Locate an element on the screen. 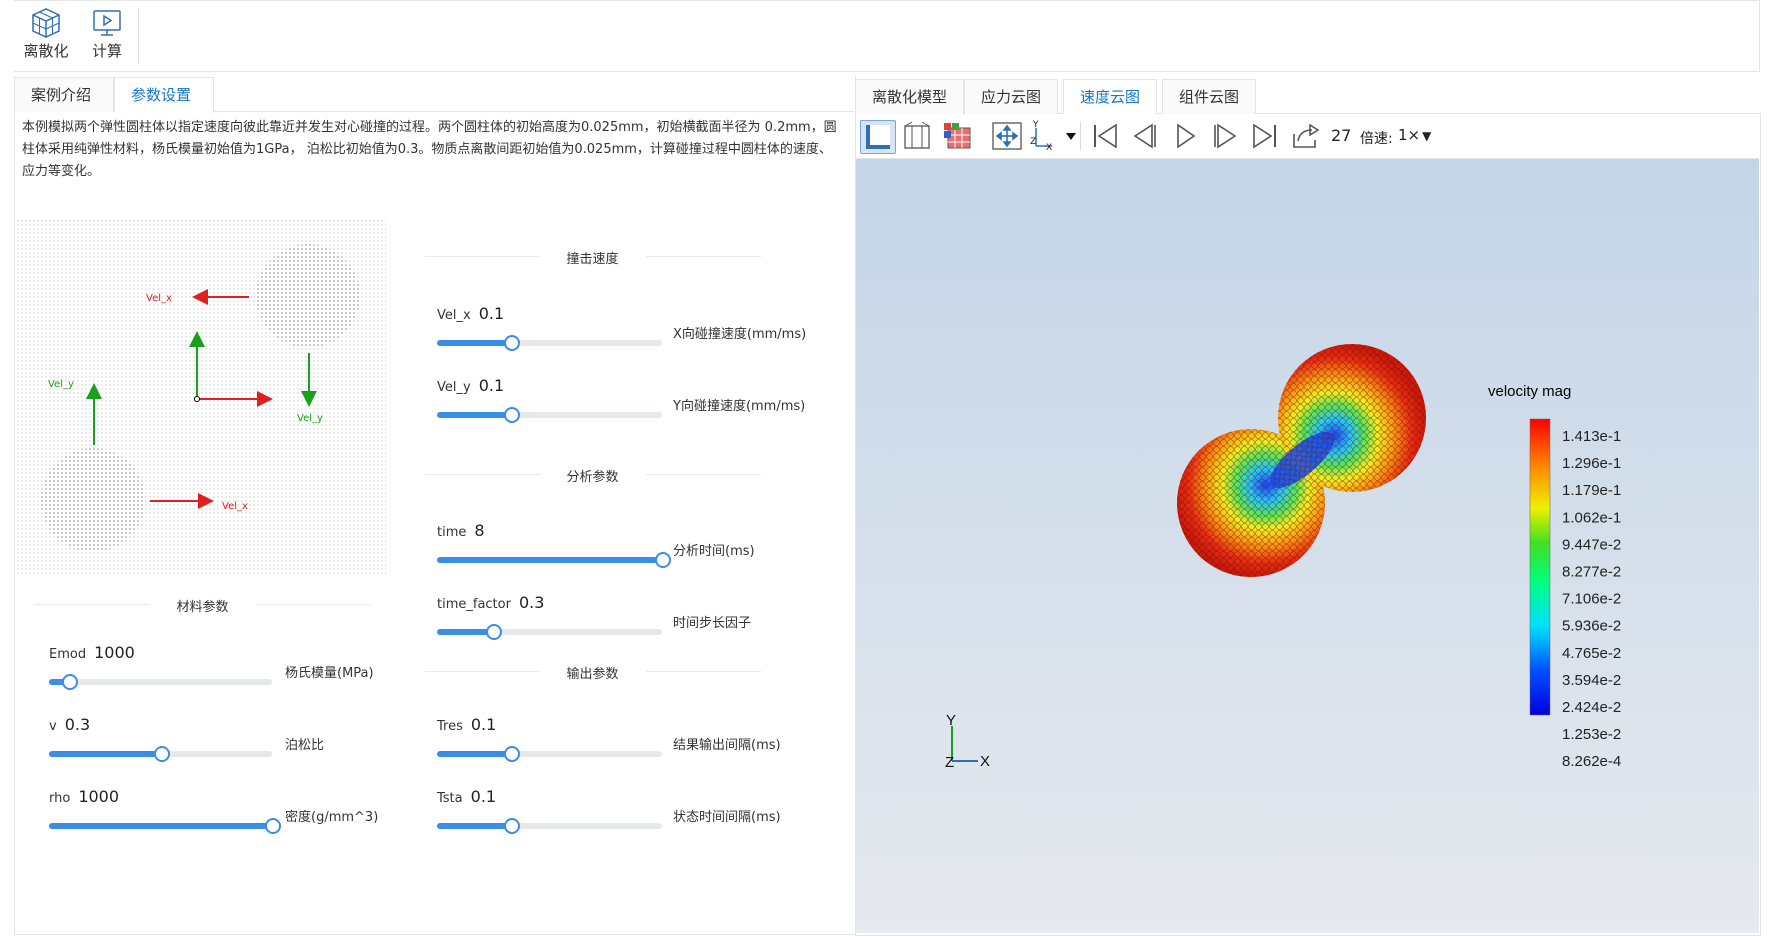  tab-label: 离散化模型 is located at coordinates (910, 97).